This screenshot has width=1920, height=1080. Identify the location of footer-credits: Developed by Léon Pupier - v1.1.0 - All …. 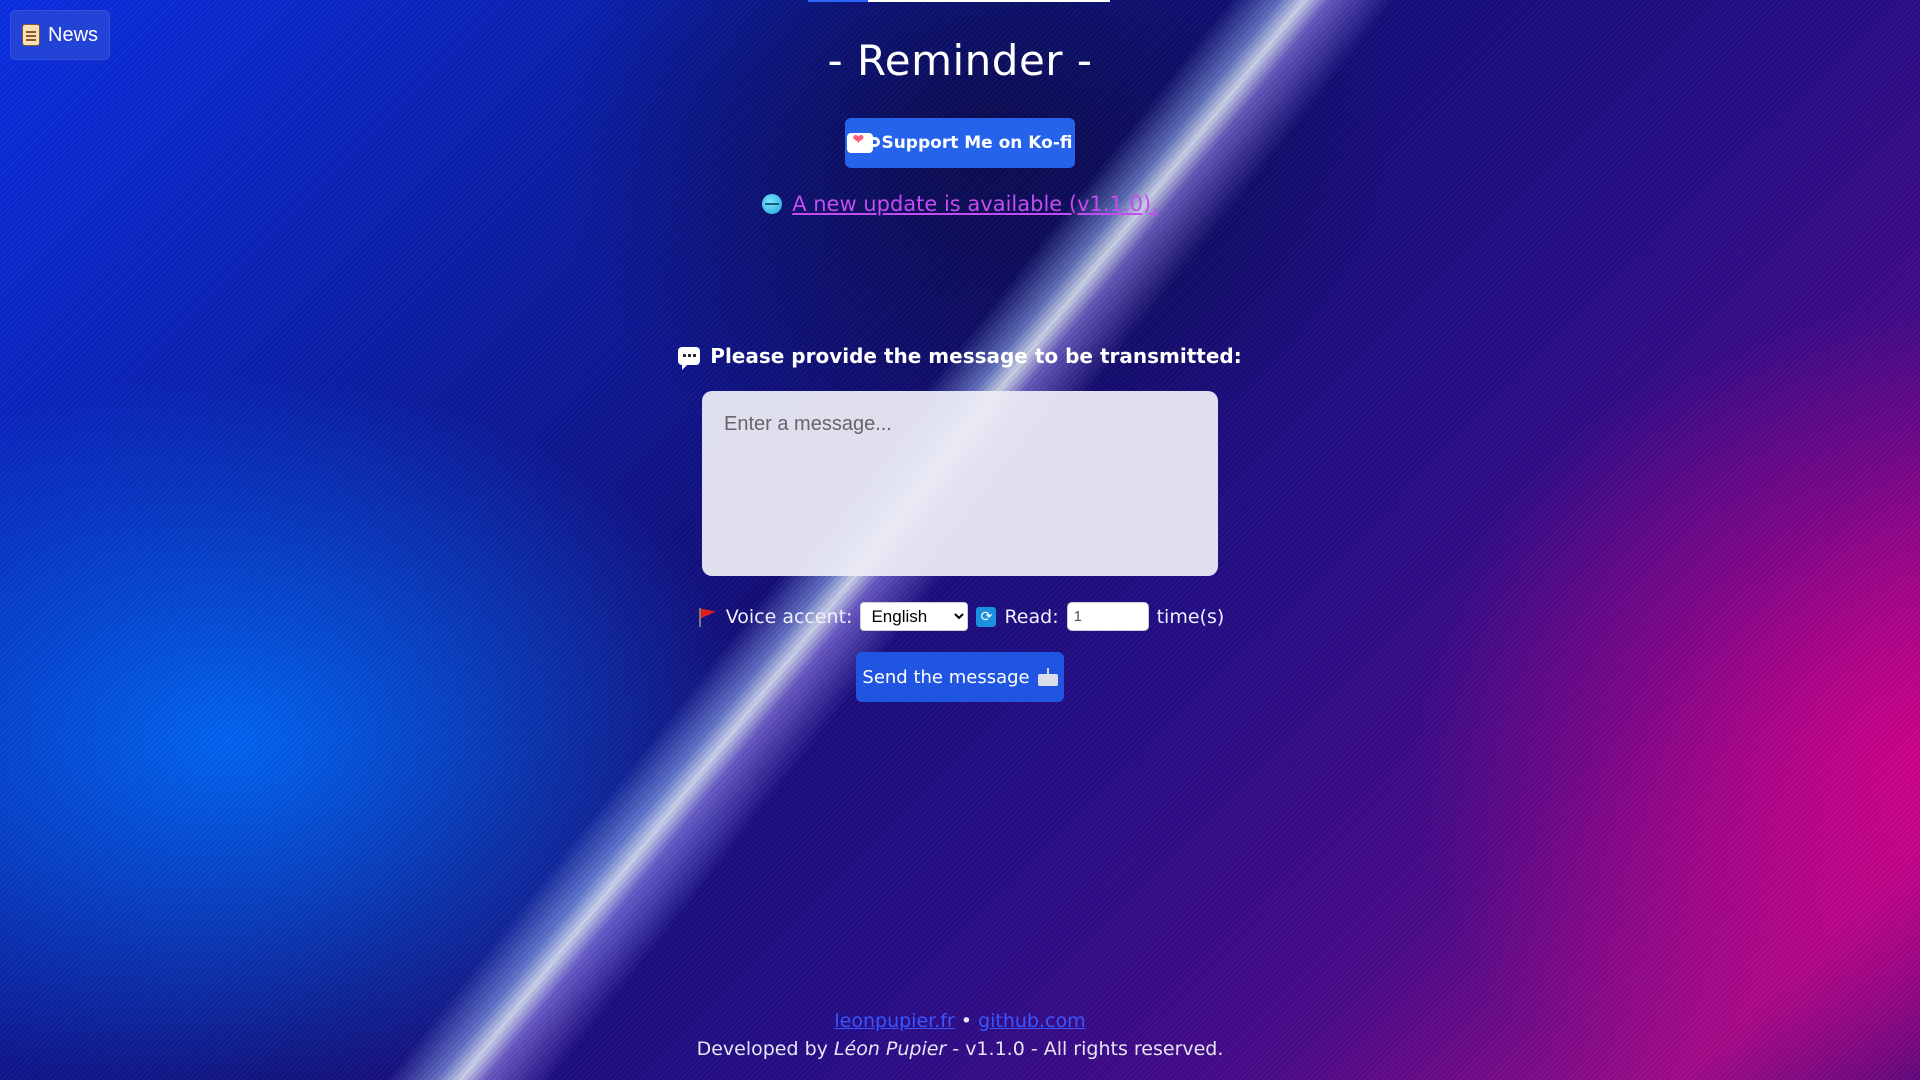
(960, 1049).